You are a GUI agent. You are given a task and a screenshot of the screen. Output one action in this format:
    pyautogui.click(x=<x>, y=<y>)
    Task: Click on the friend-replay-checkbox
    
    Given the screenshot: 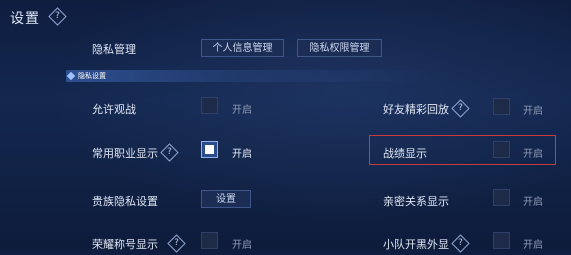 What is the action you would take?
    pyautogui.click(x=501, y=106)
    